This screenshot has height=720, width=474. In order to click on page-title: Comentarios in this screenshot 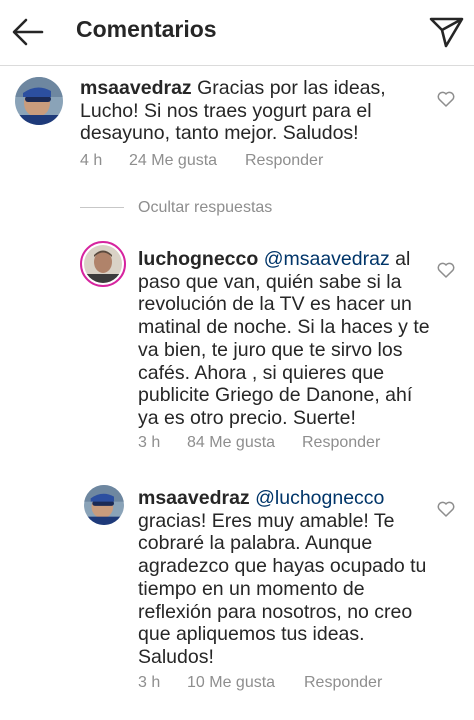, I will do `click(146, 29)`.